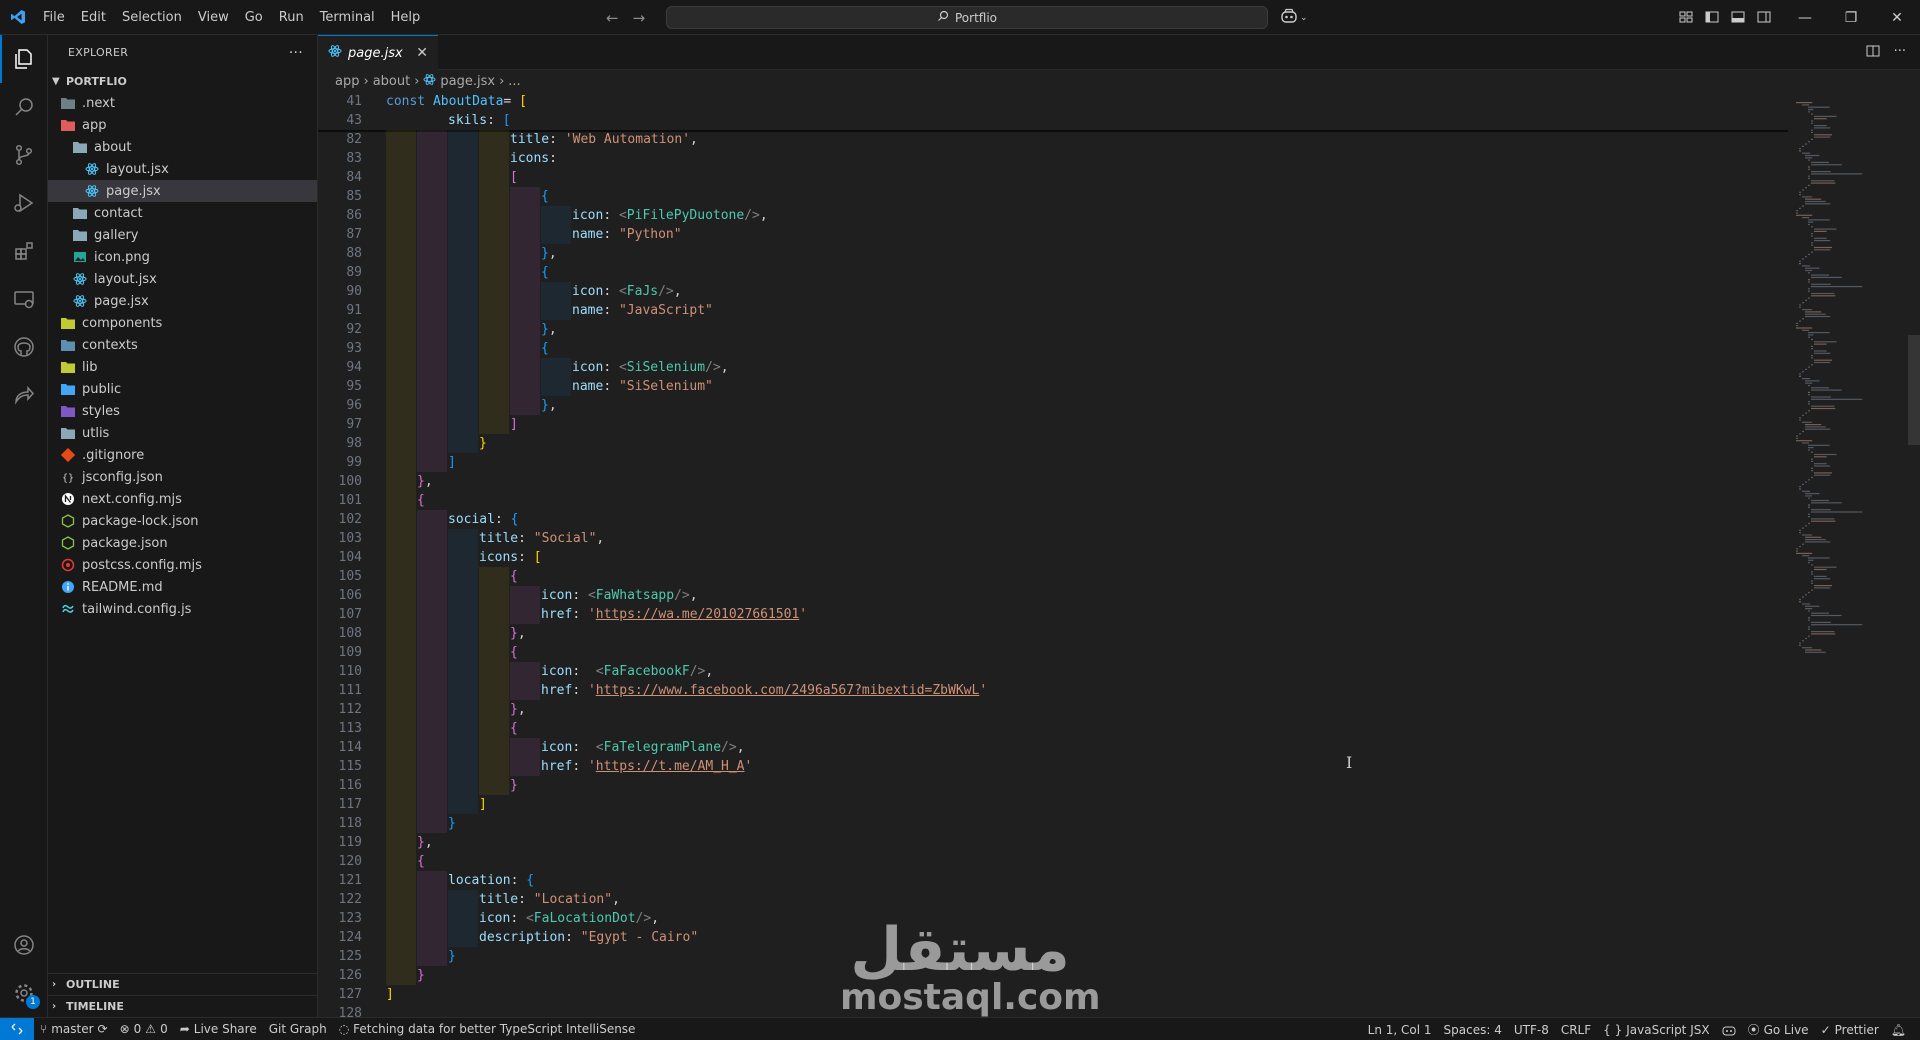 The height and width of the screenshot is (1040, 1920). Describe the element at coordinates (1851, 17) in the screenshot. I see `restore-icon: ❐` at that location.